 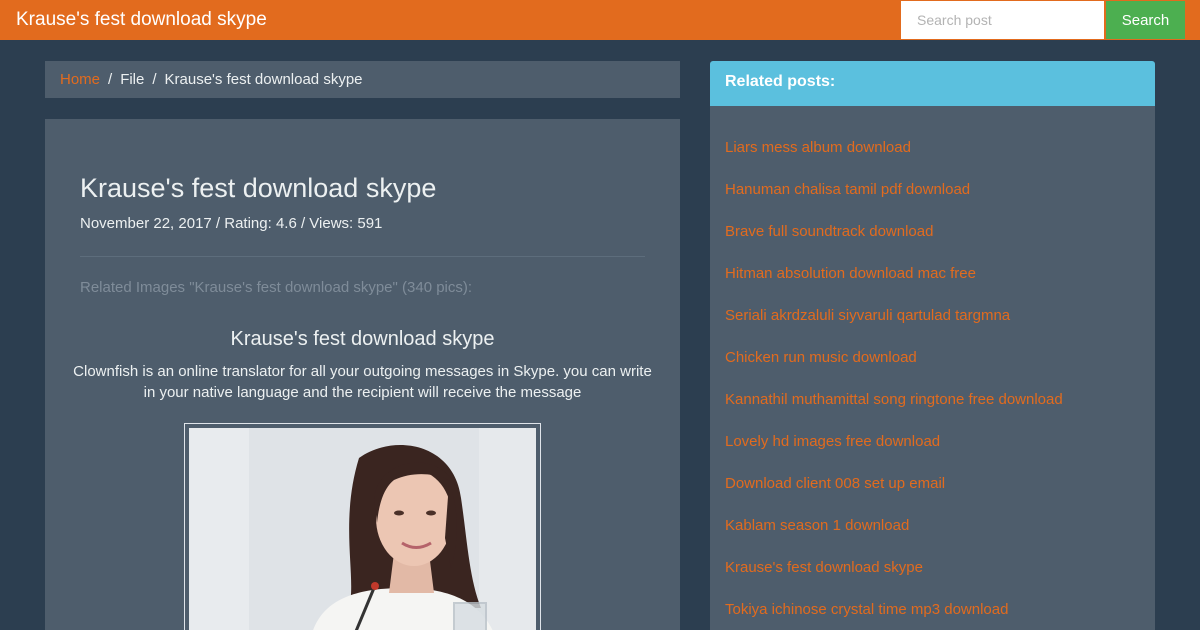 I want to click on site-brand-link: Krause's fest download skype, so click(x=141, y=20).